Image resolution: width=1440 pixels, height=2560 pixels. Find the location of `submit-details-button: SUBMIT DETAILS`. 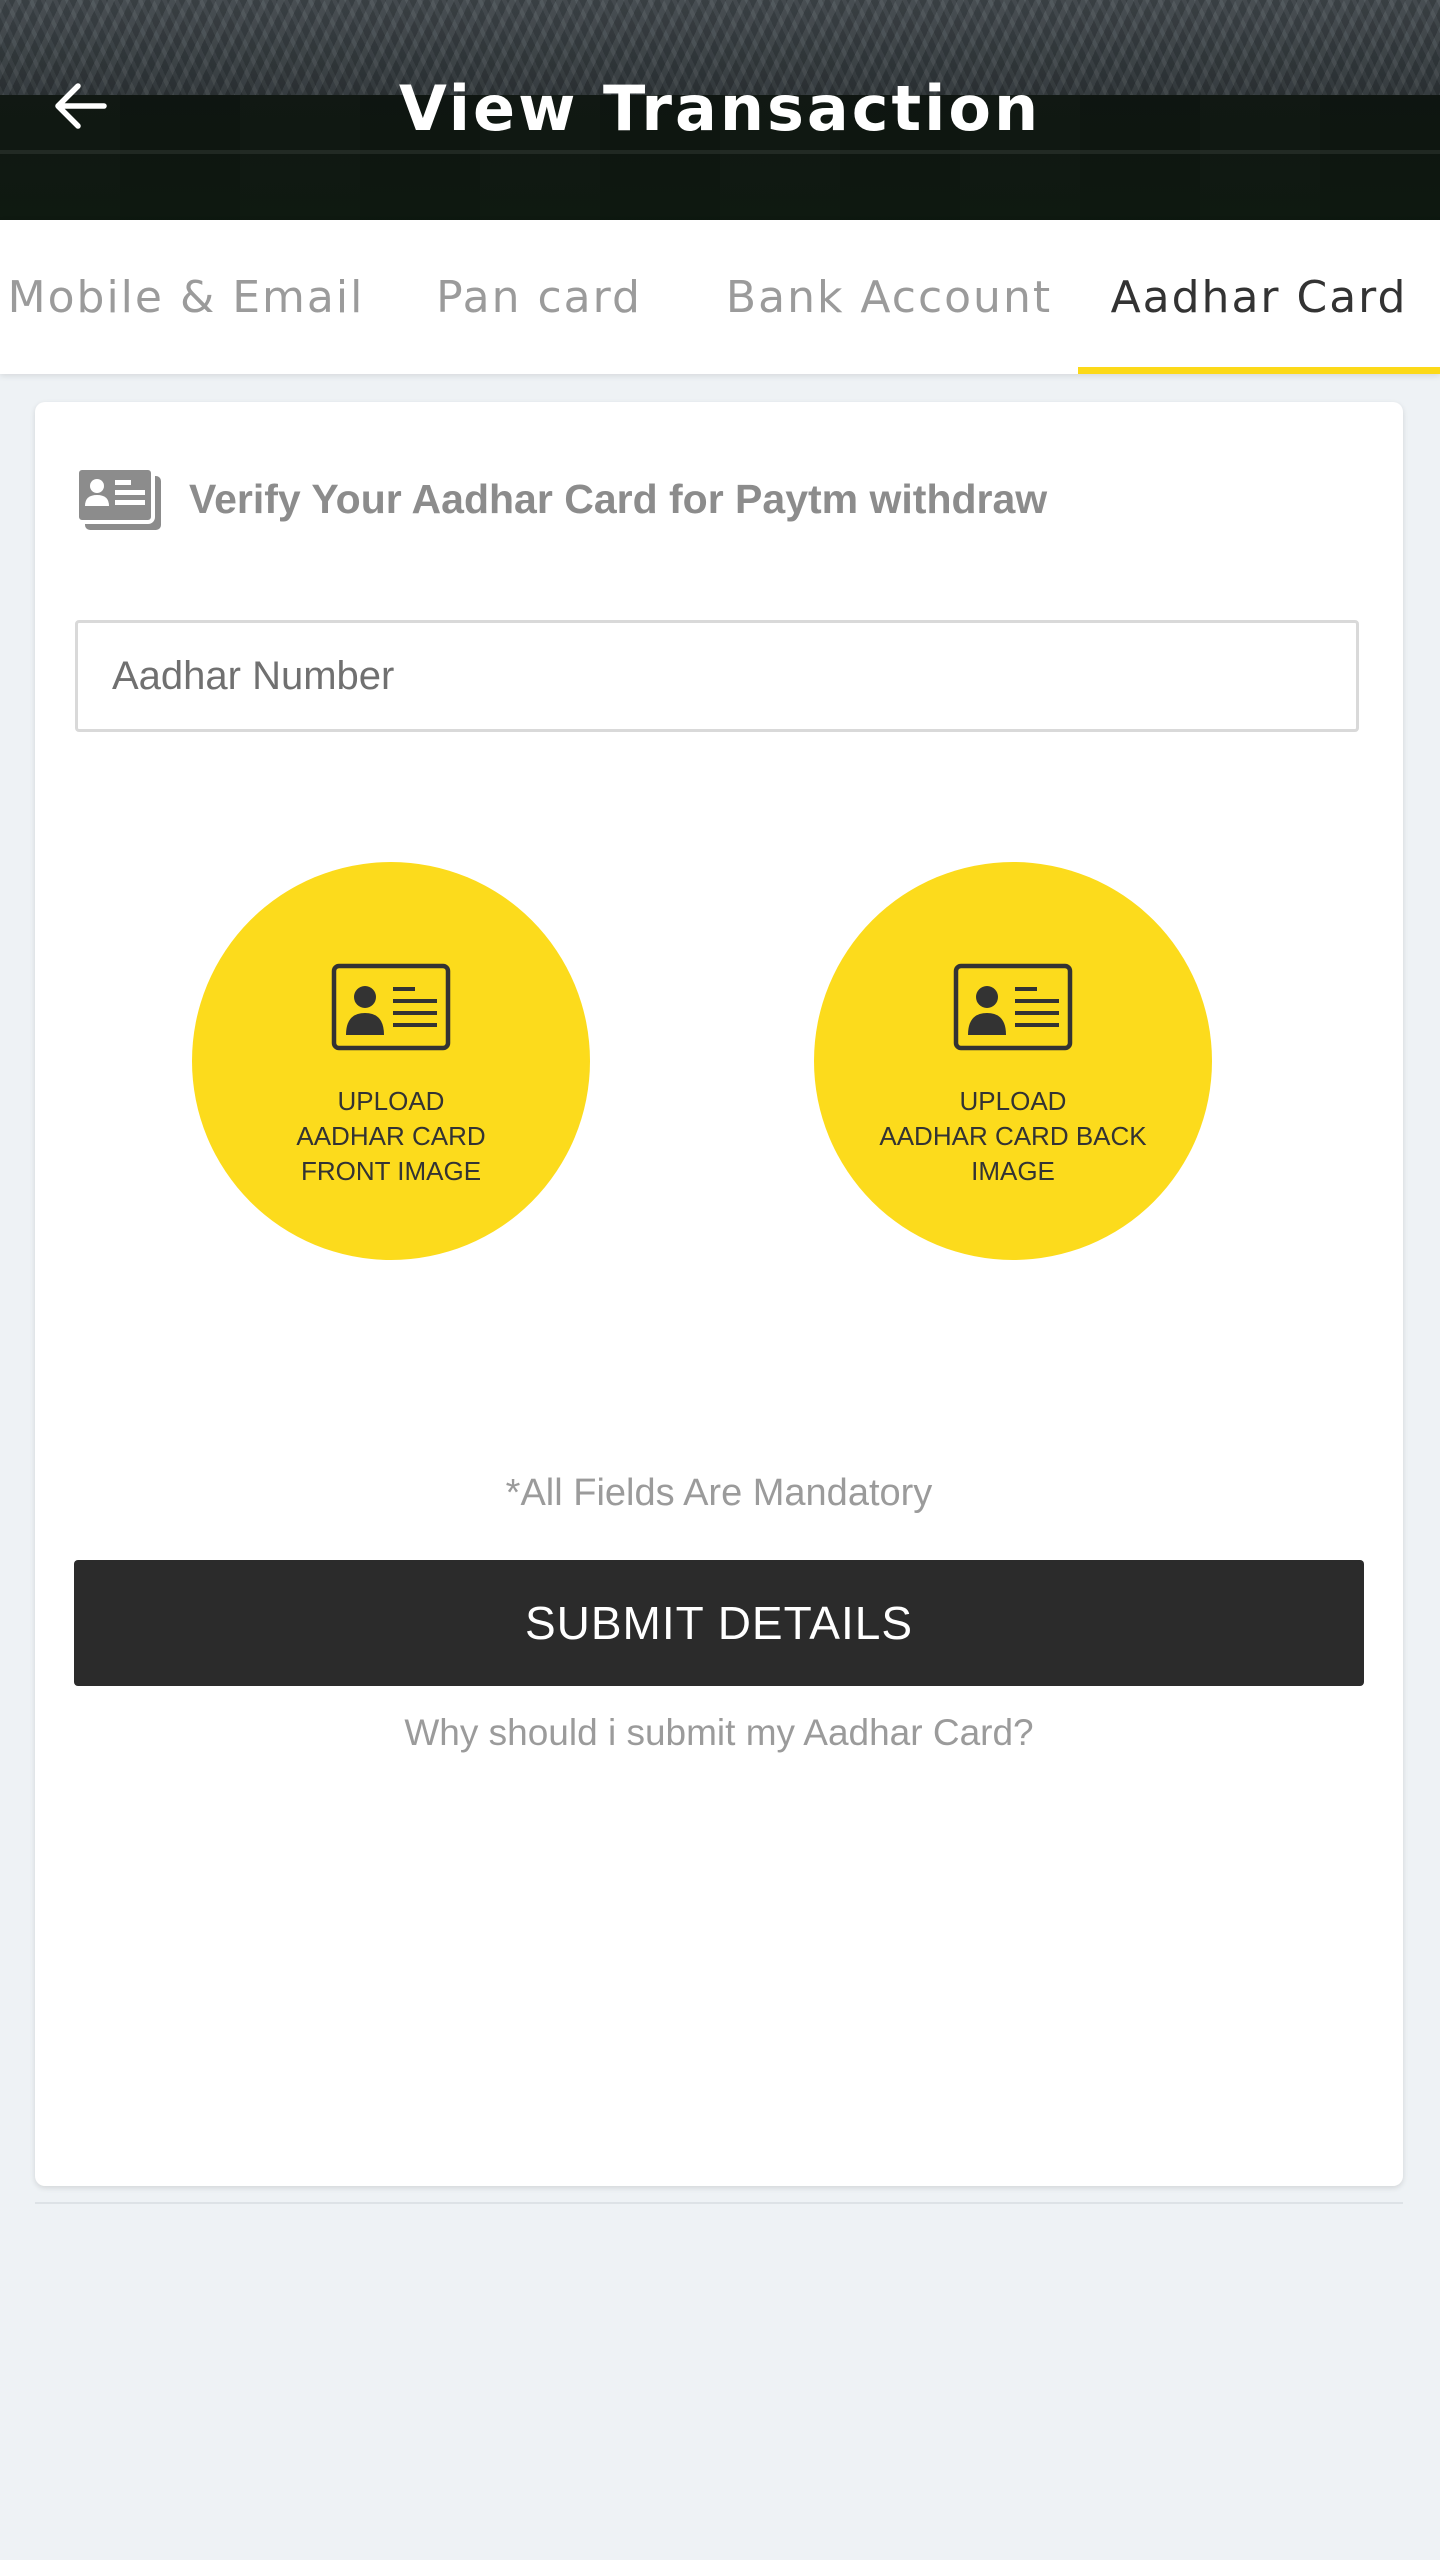

submit-details-button: SUBMIT DETAILS is located at coordinates (719, 1623).